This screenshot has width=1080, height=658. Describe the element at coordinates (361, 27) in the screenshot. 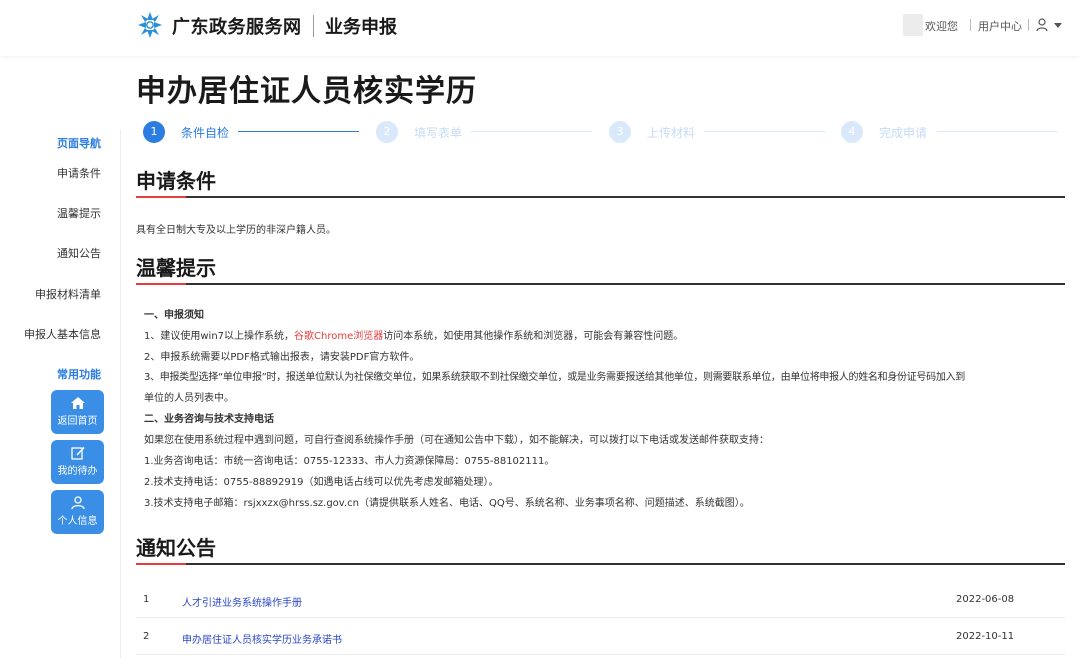

I see `sub-brand-name: 业务申报` at that location.